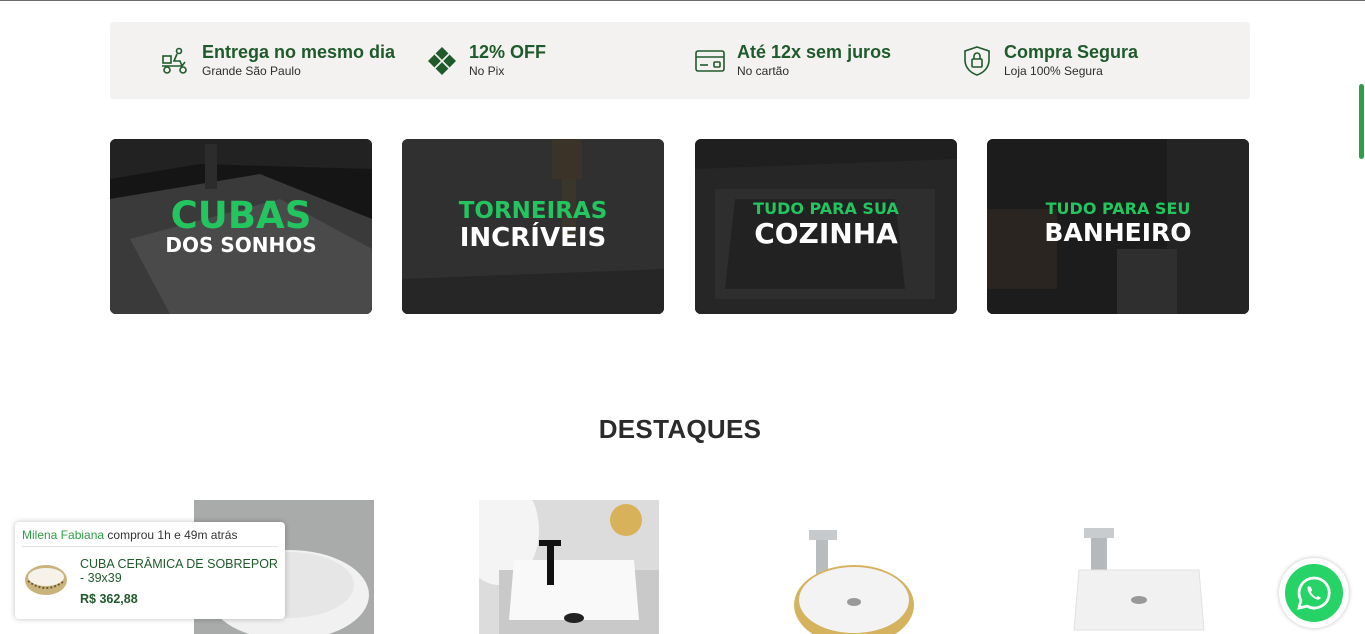  I want to click on banner-line1: TORNEIRAS, so click(533, 211).